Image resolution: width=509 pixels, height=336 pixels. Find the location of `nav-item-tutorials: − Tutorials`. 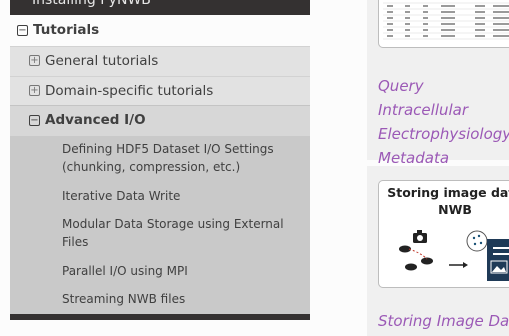

nav-item-tutorials: − Tutorials is located at coordinates (160, 30).